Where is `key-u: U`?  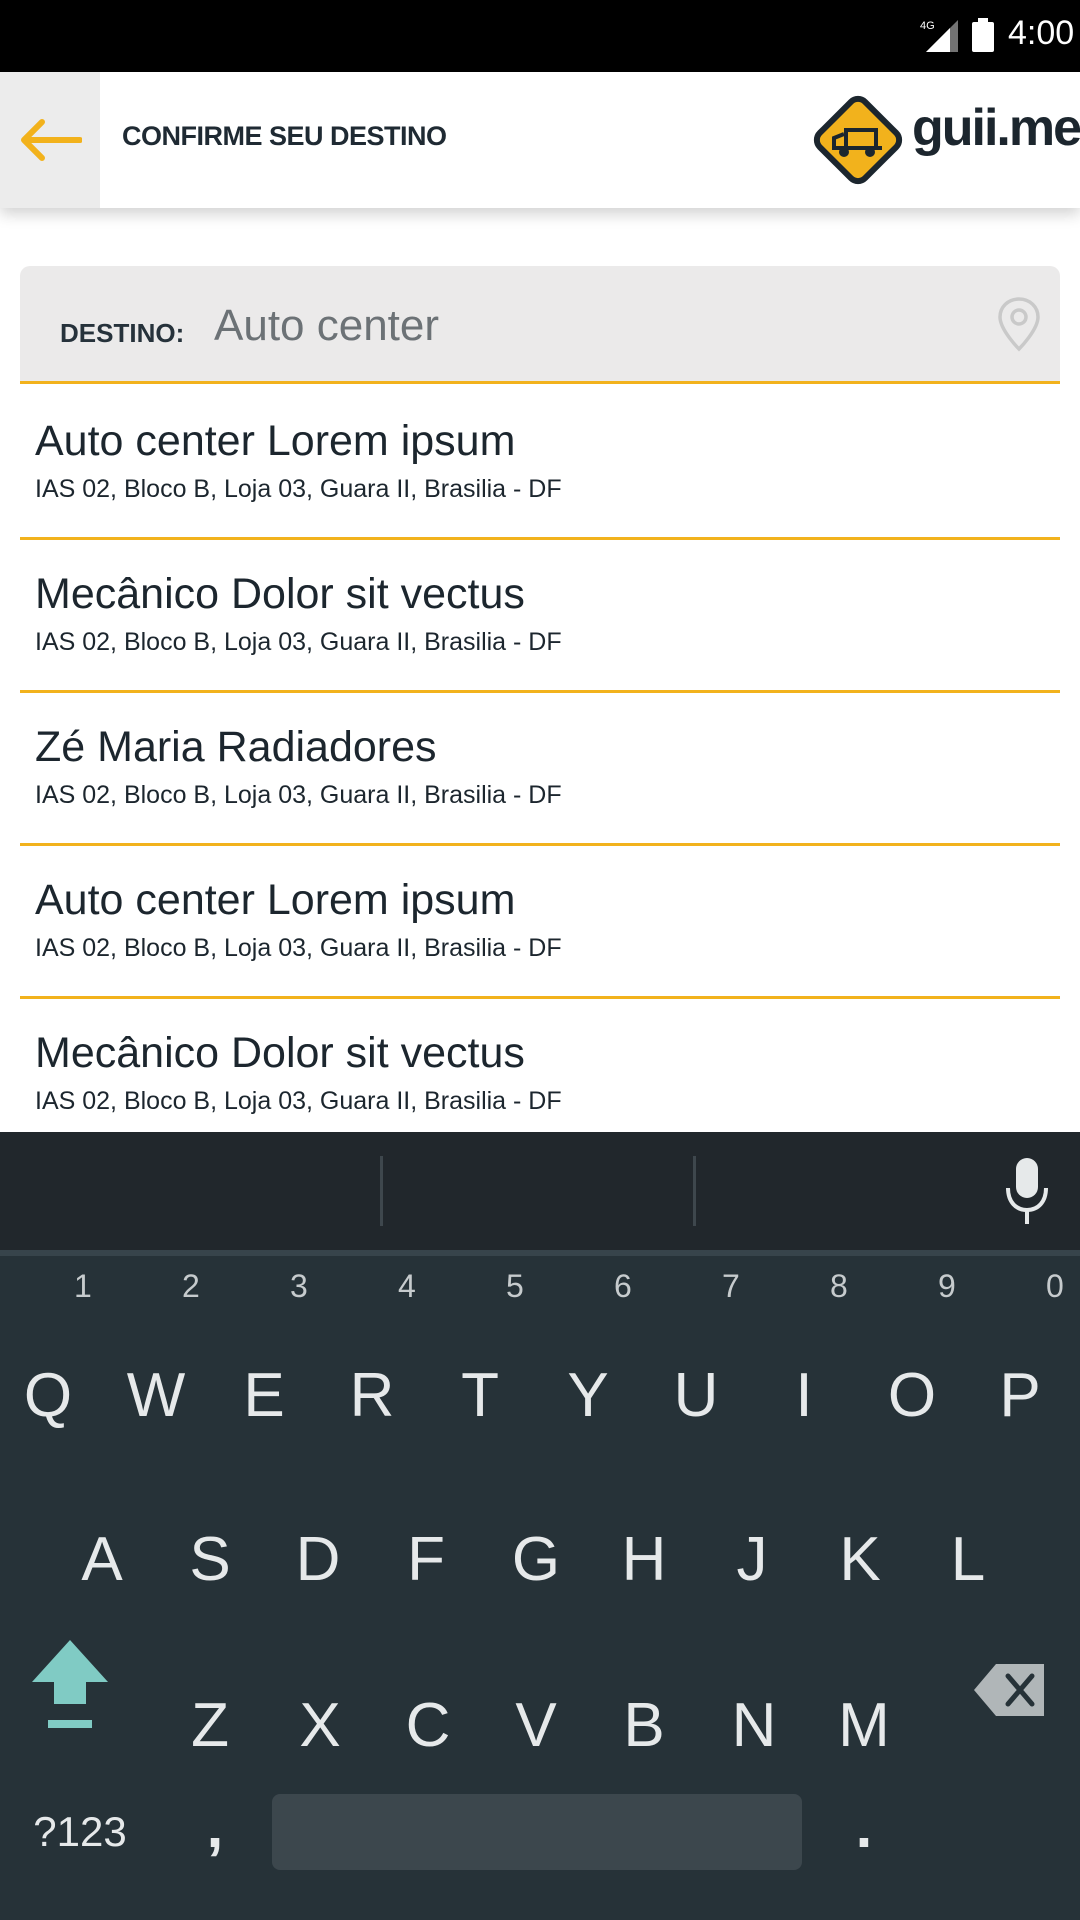 key-u: U is located at coordinates (696, 1396).